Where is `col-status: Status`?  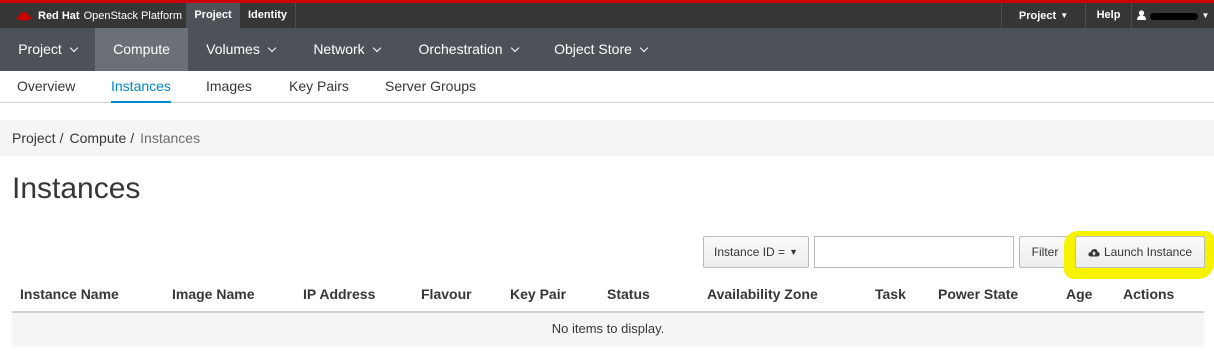
col-status: Status is located at coordinates (628, 294).